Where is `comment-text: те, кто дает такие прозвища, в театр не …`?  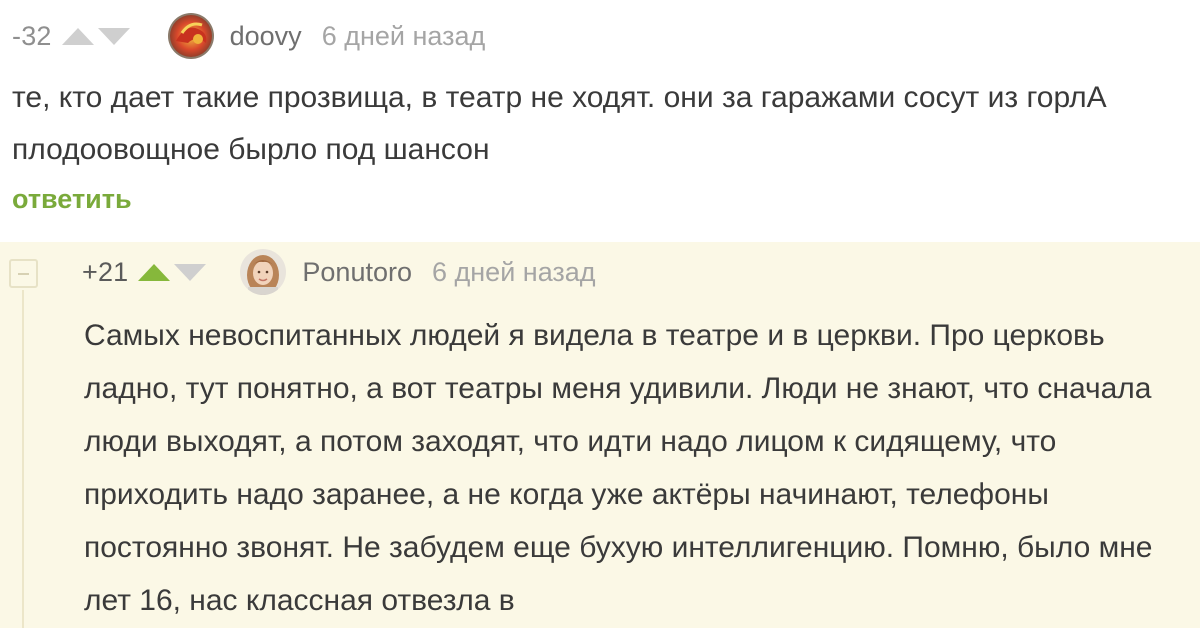
comment-text: те, кто дает такие прозвища, в театр не … is located at coordinates (559, 123).